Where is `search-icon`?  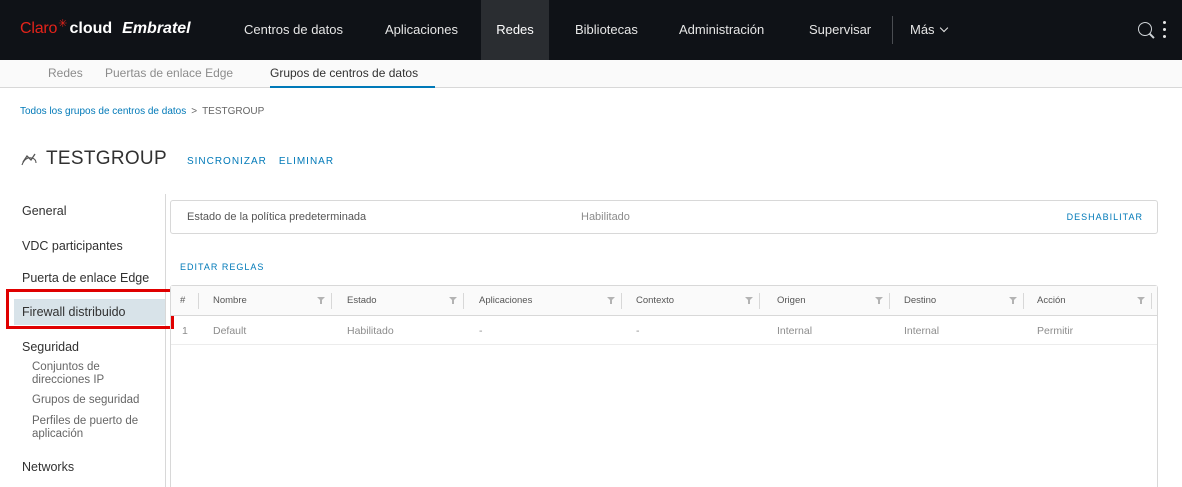
search-icon is located at coordinates (1145, 29).